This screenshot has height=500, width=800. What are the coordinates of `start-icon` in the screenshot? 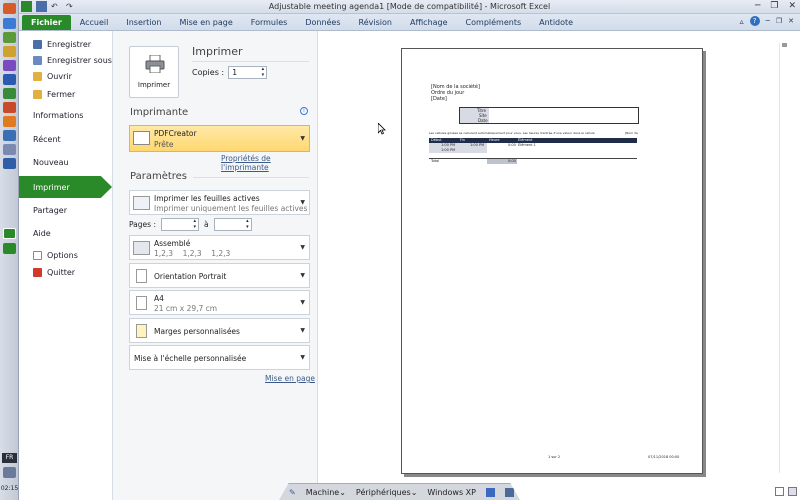 It's located at (9, 8).